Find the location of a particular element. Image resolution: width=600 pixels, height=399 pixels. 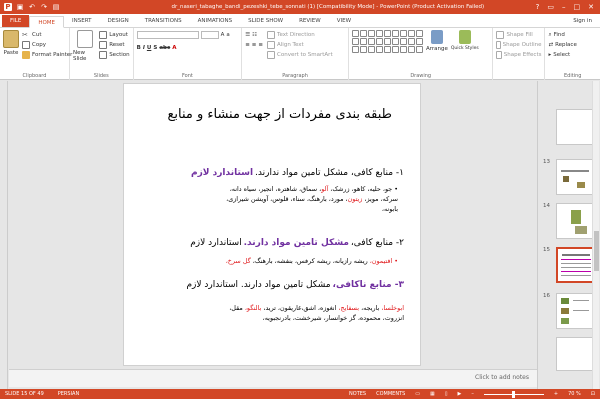

tab-slide-show: SLIDE SHOW is located at coordinates (265, 21).